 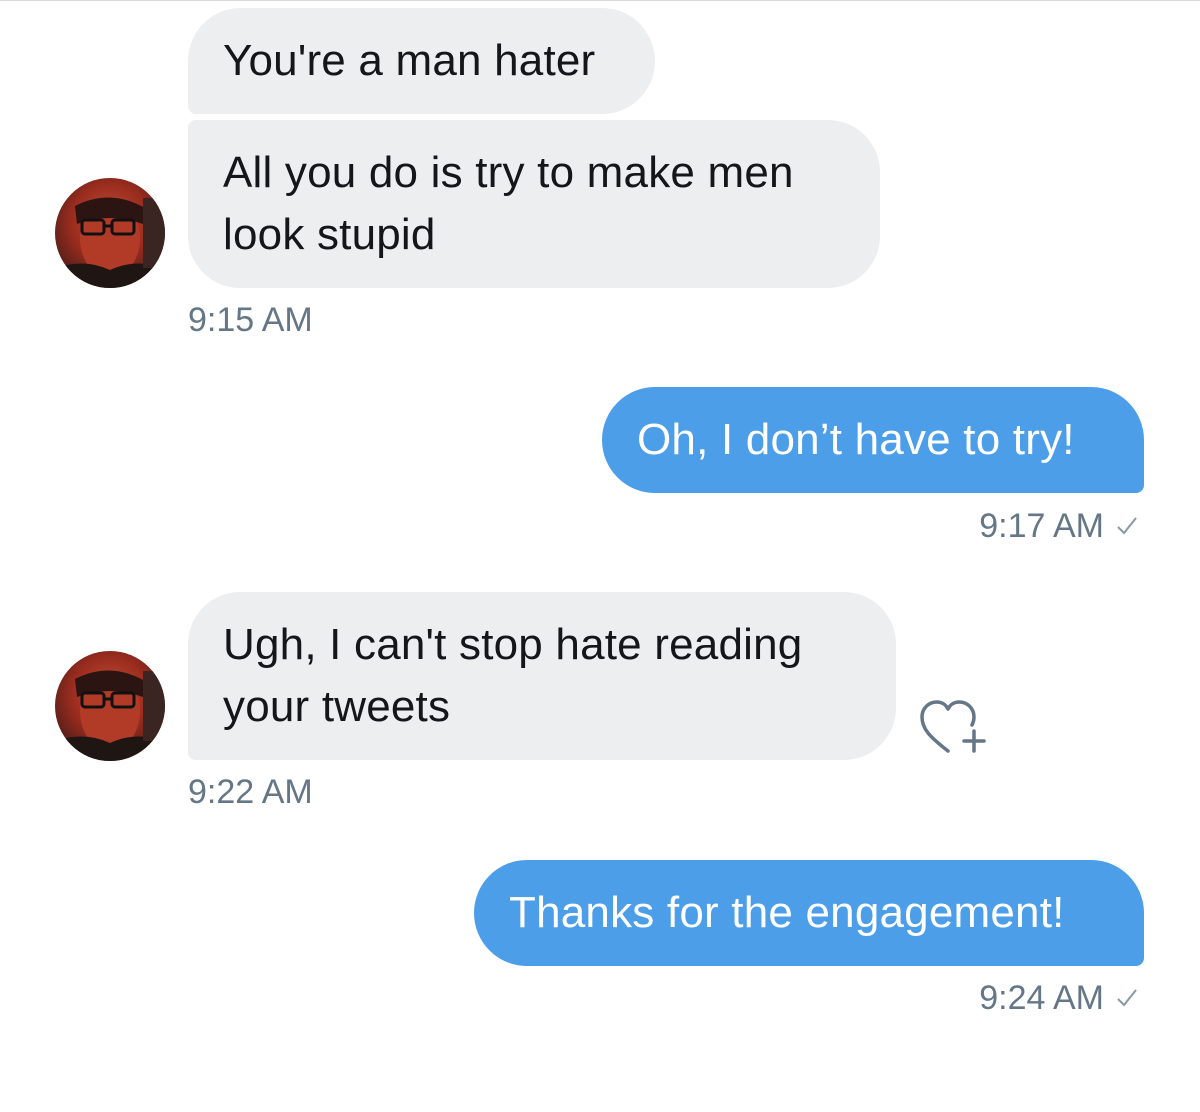 What do you see at coordinates (1041, 998) in the screenshot?
I see `message-timestamp: 9:24 AM` at bounding box center [1041, 998].